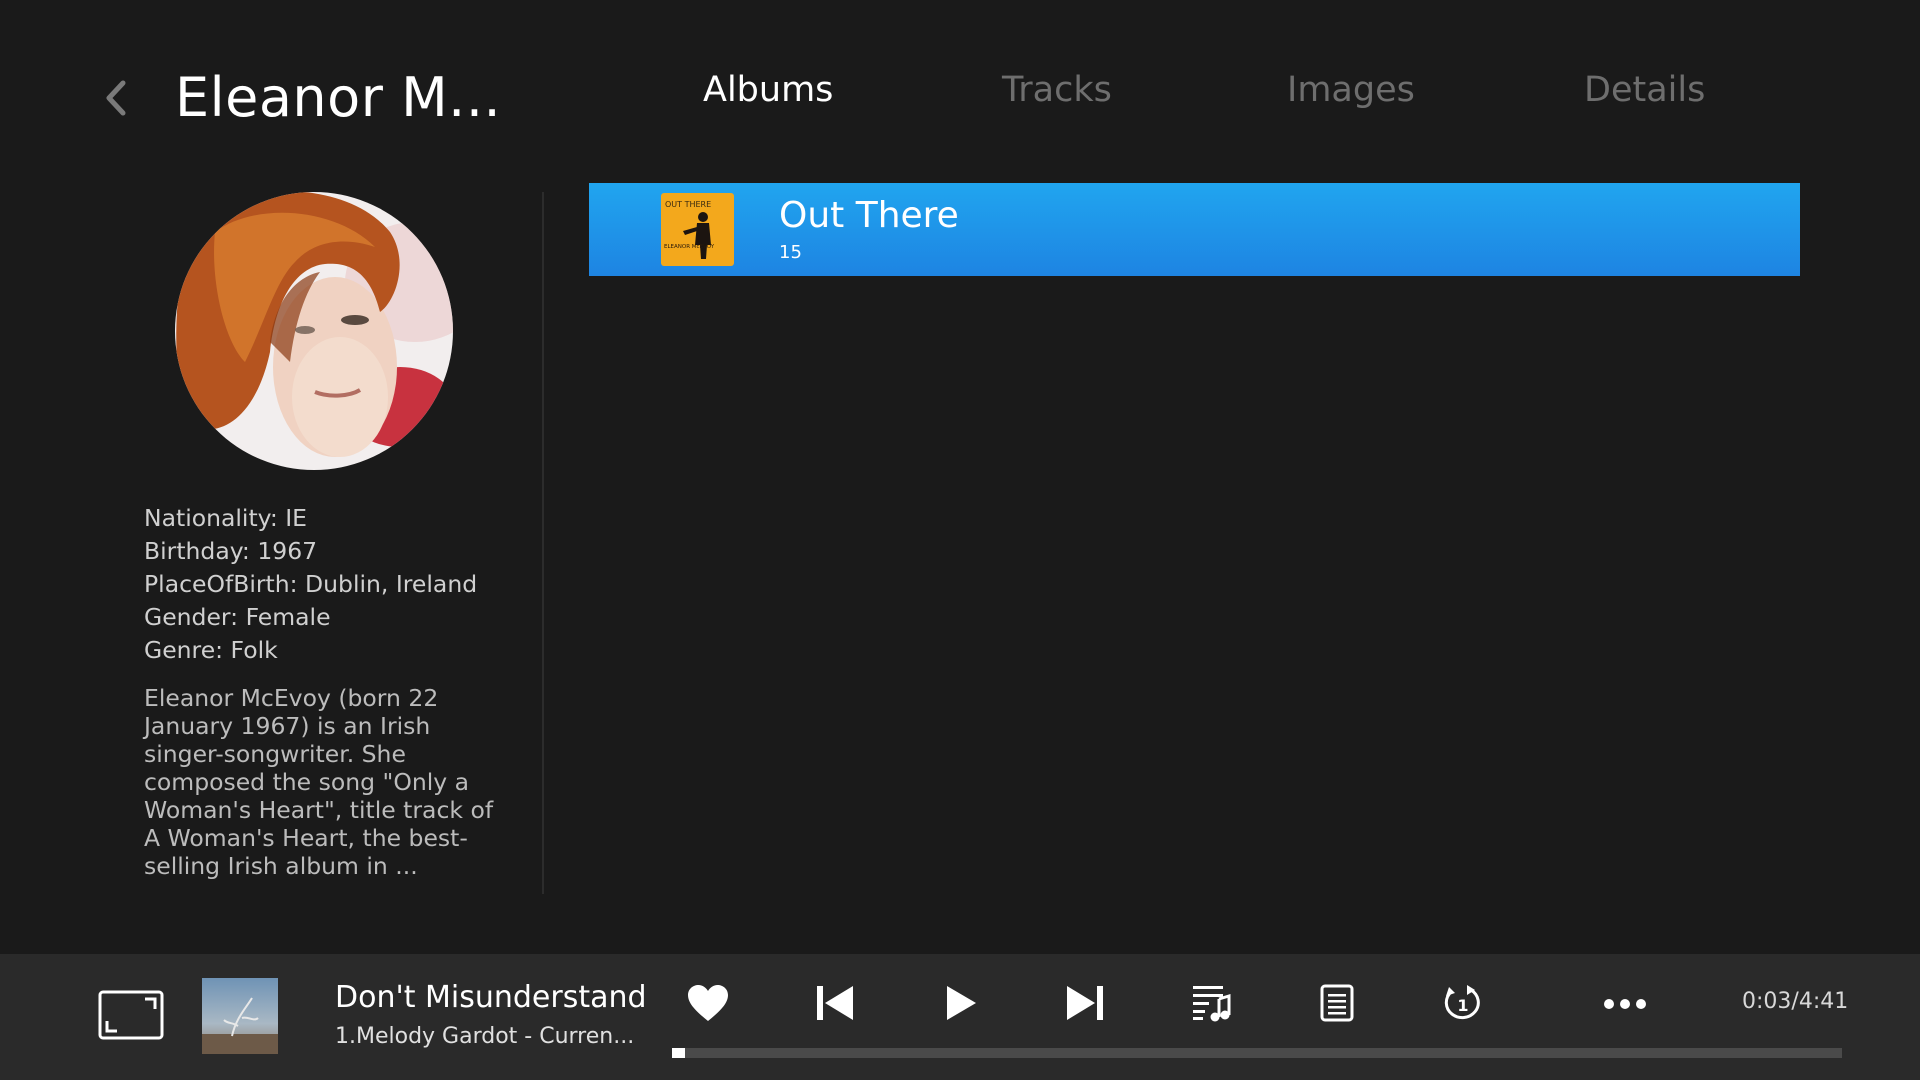 This screenshot has height=1080, width=1920. I want to click on back-button, so click(116, 98).